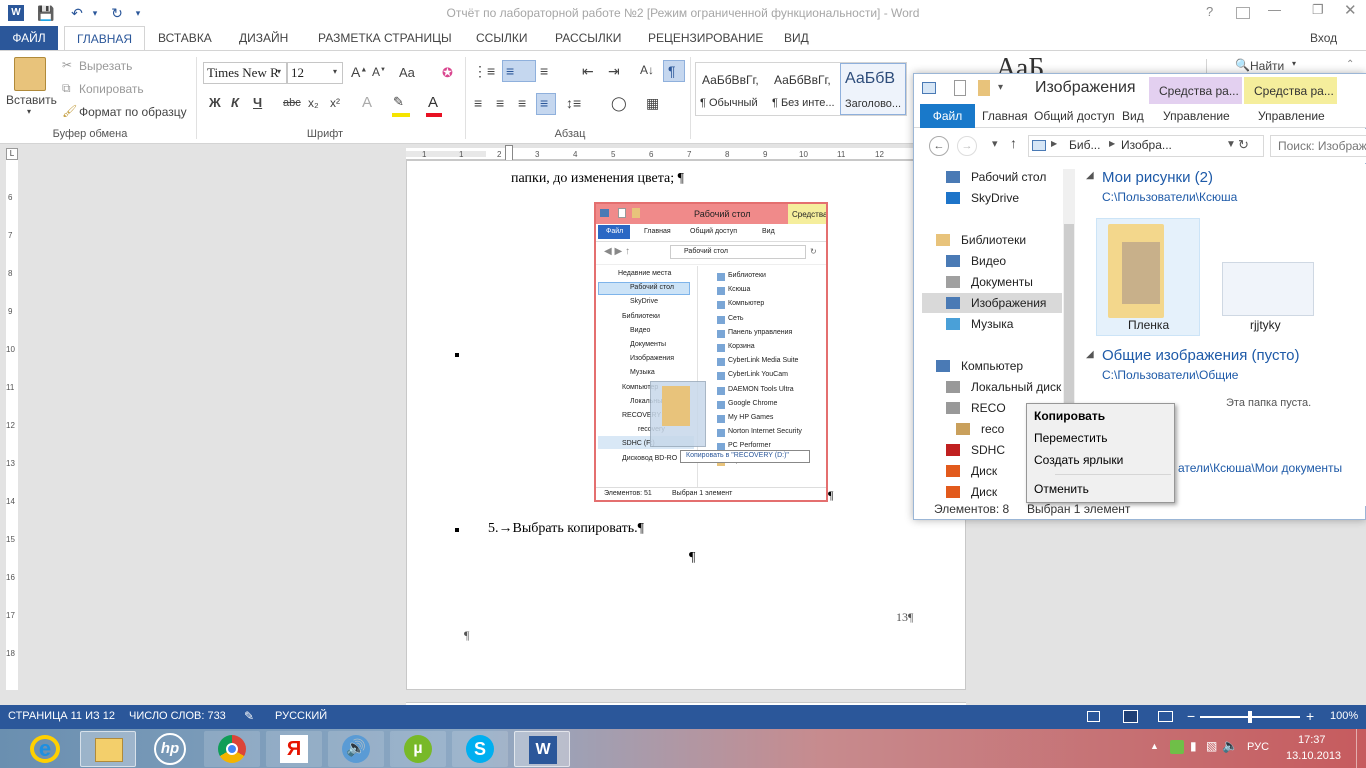  I want to click on step-5-text: 5.→Выбрать копировать.¶, so click(566, 529).